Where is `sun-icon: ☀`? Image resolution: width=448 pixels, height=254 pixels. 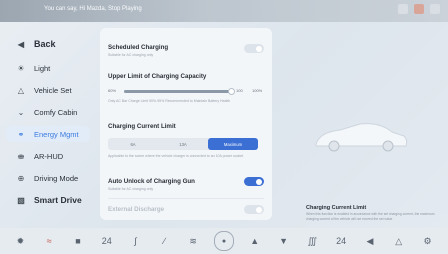 sun-icon: ☀ is located at coordinates (21, 68).